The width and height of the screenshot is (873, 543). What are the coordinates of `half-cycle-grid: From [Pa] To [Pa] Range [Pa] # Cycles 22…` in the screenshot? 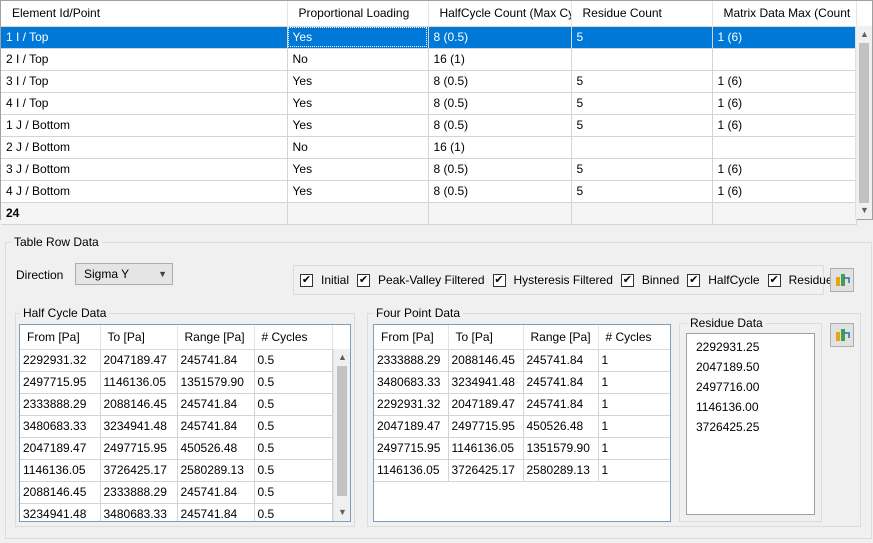 It's located at (185, 423).